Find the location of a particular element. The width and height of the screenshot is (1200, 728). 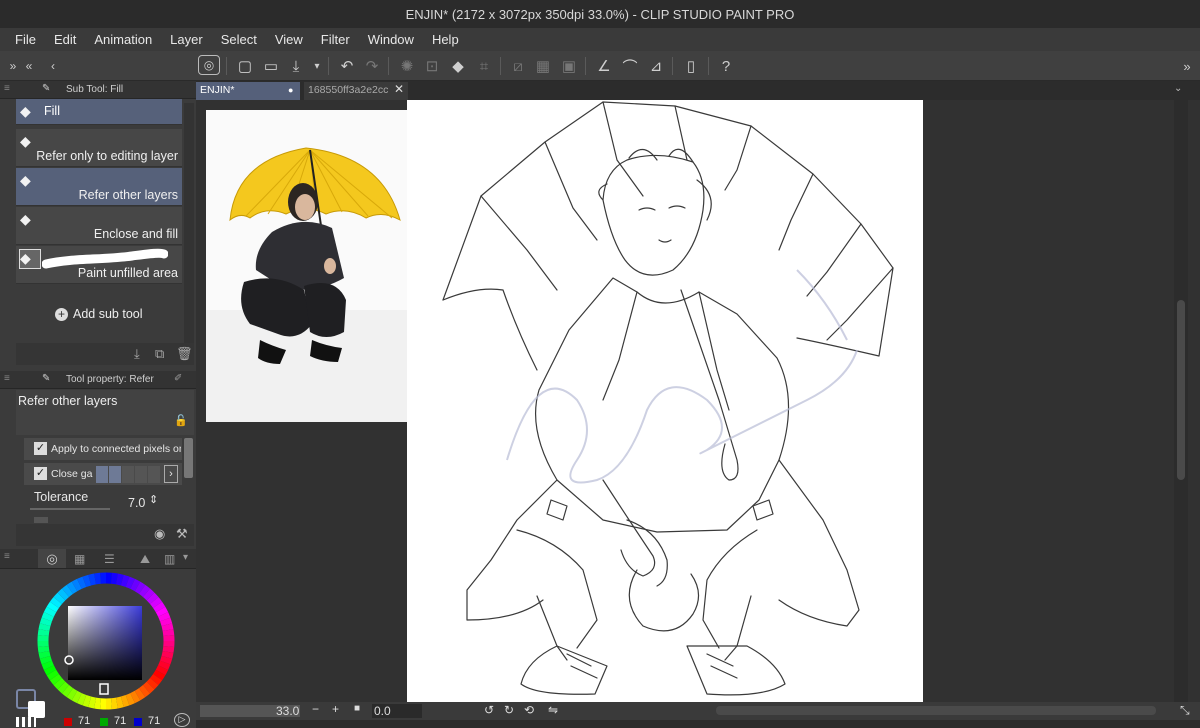

property-scrollbar is located at coordinates (188, 458).